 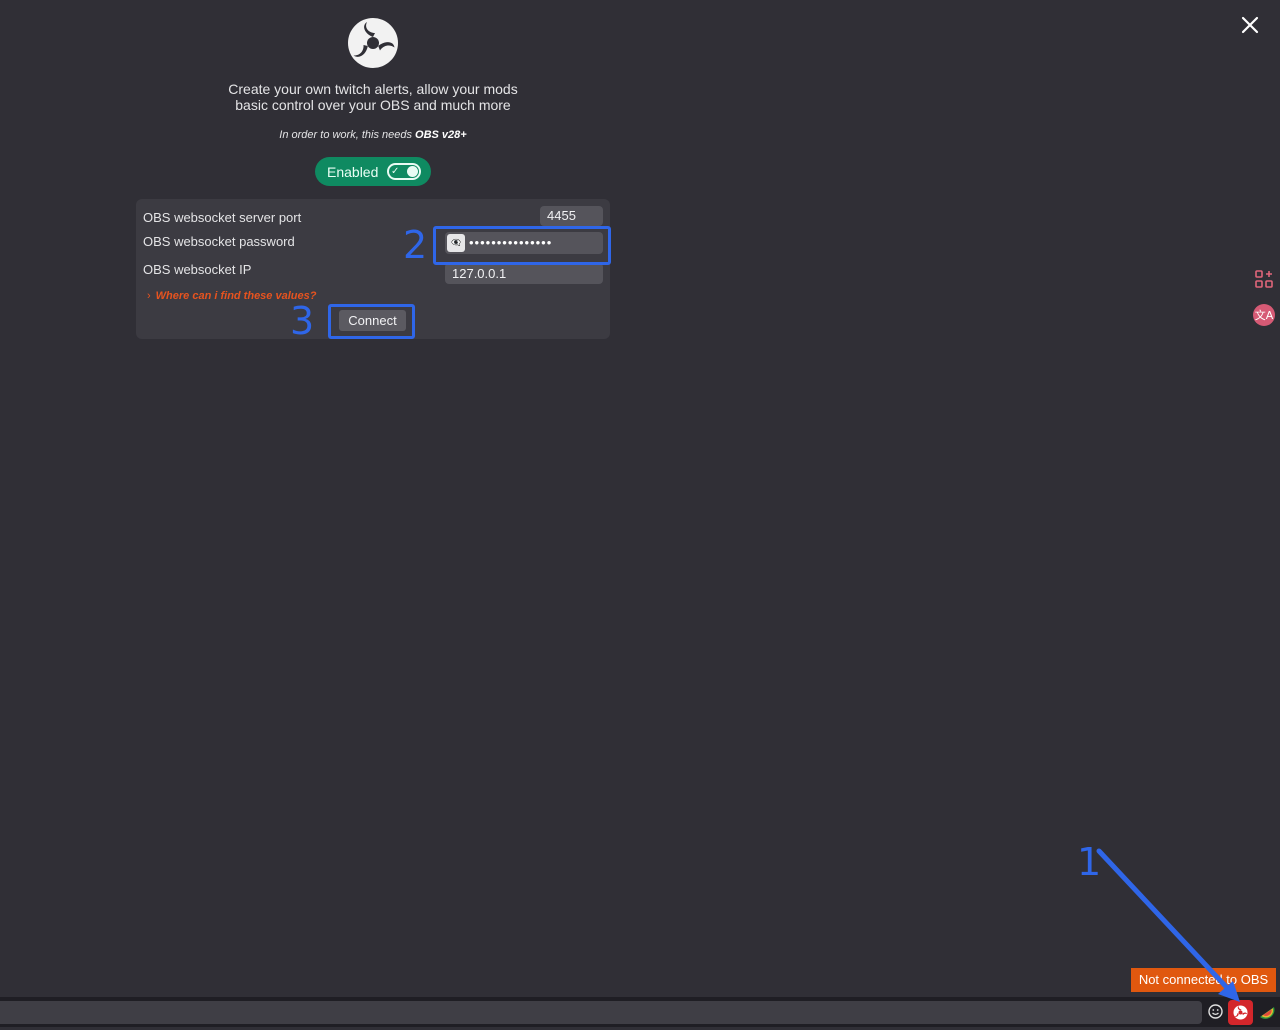 I want to click on enabled-toggle: Enabled ✓, so click(x=373, y=171).